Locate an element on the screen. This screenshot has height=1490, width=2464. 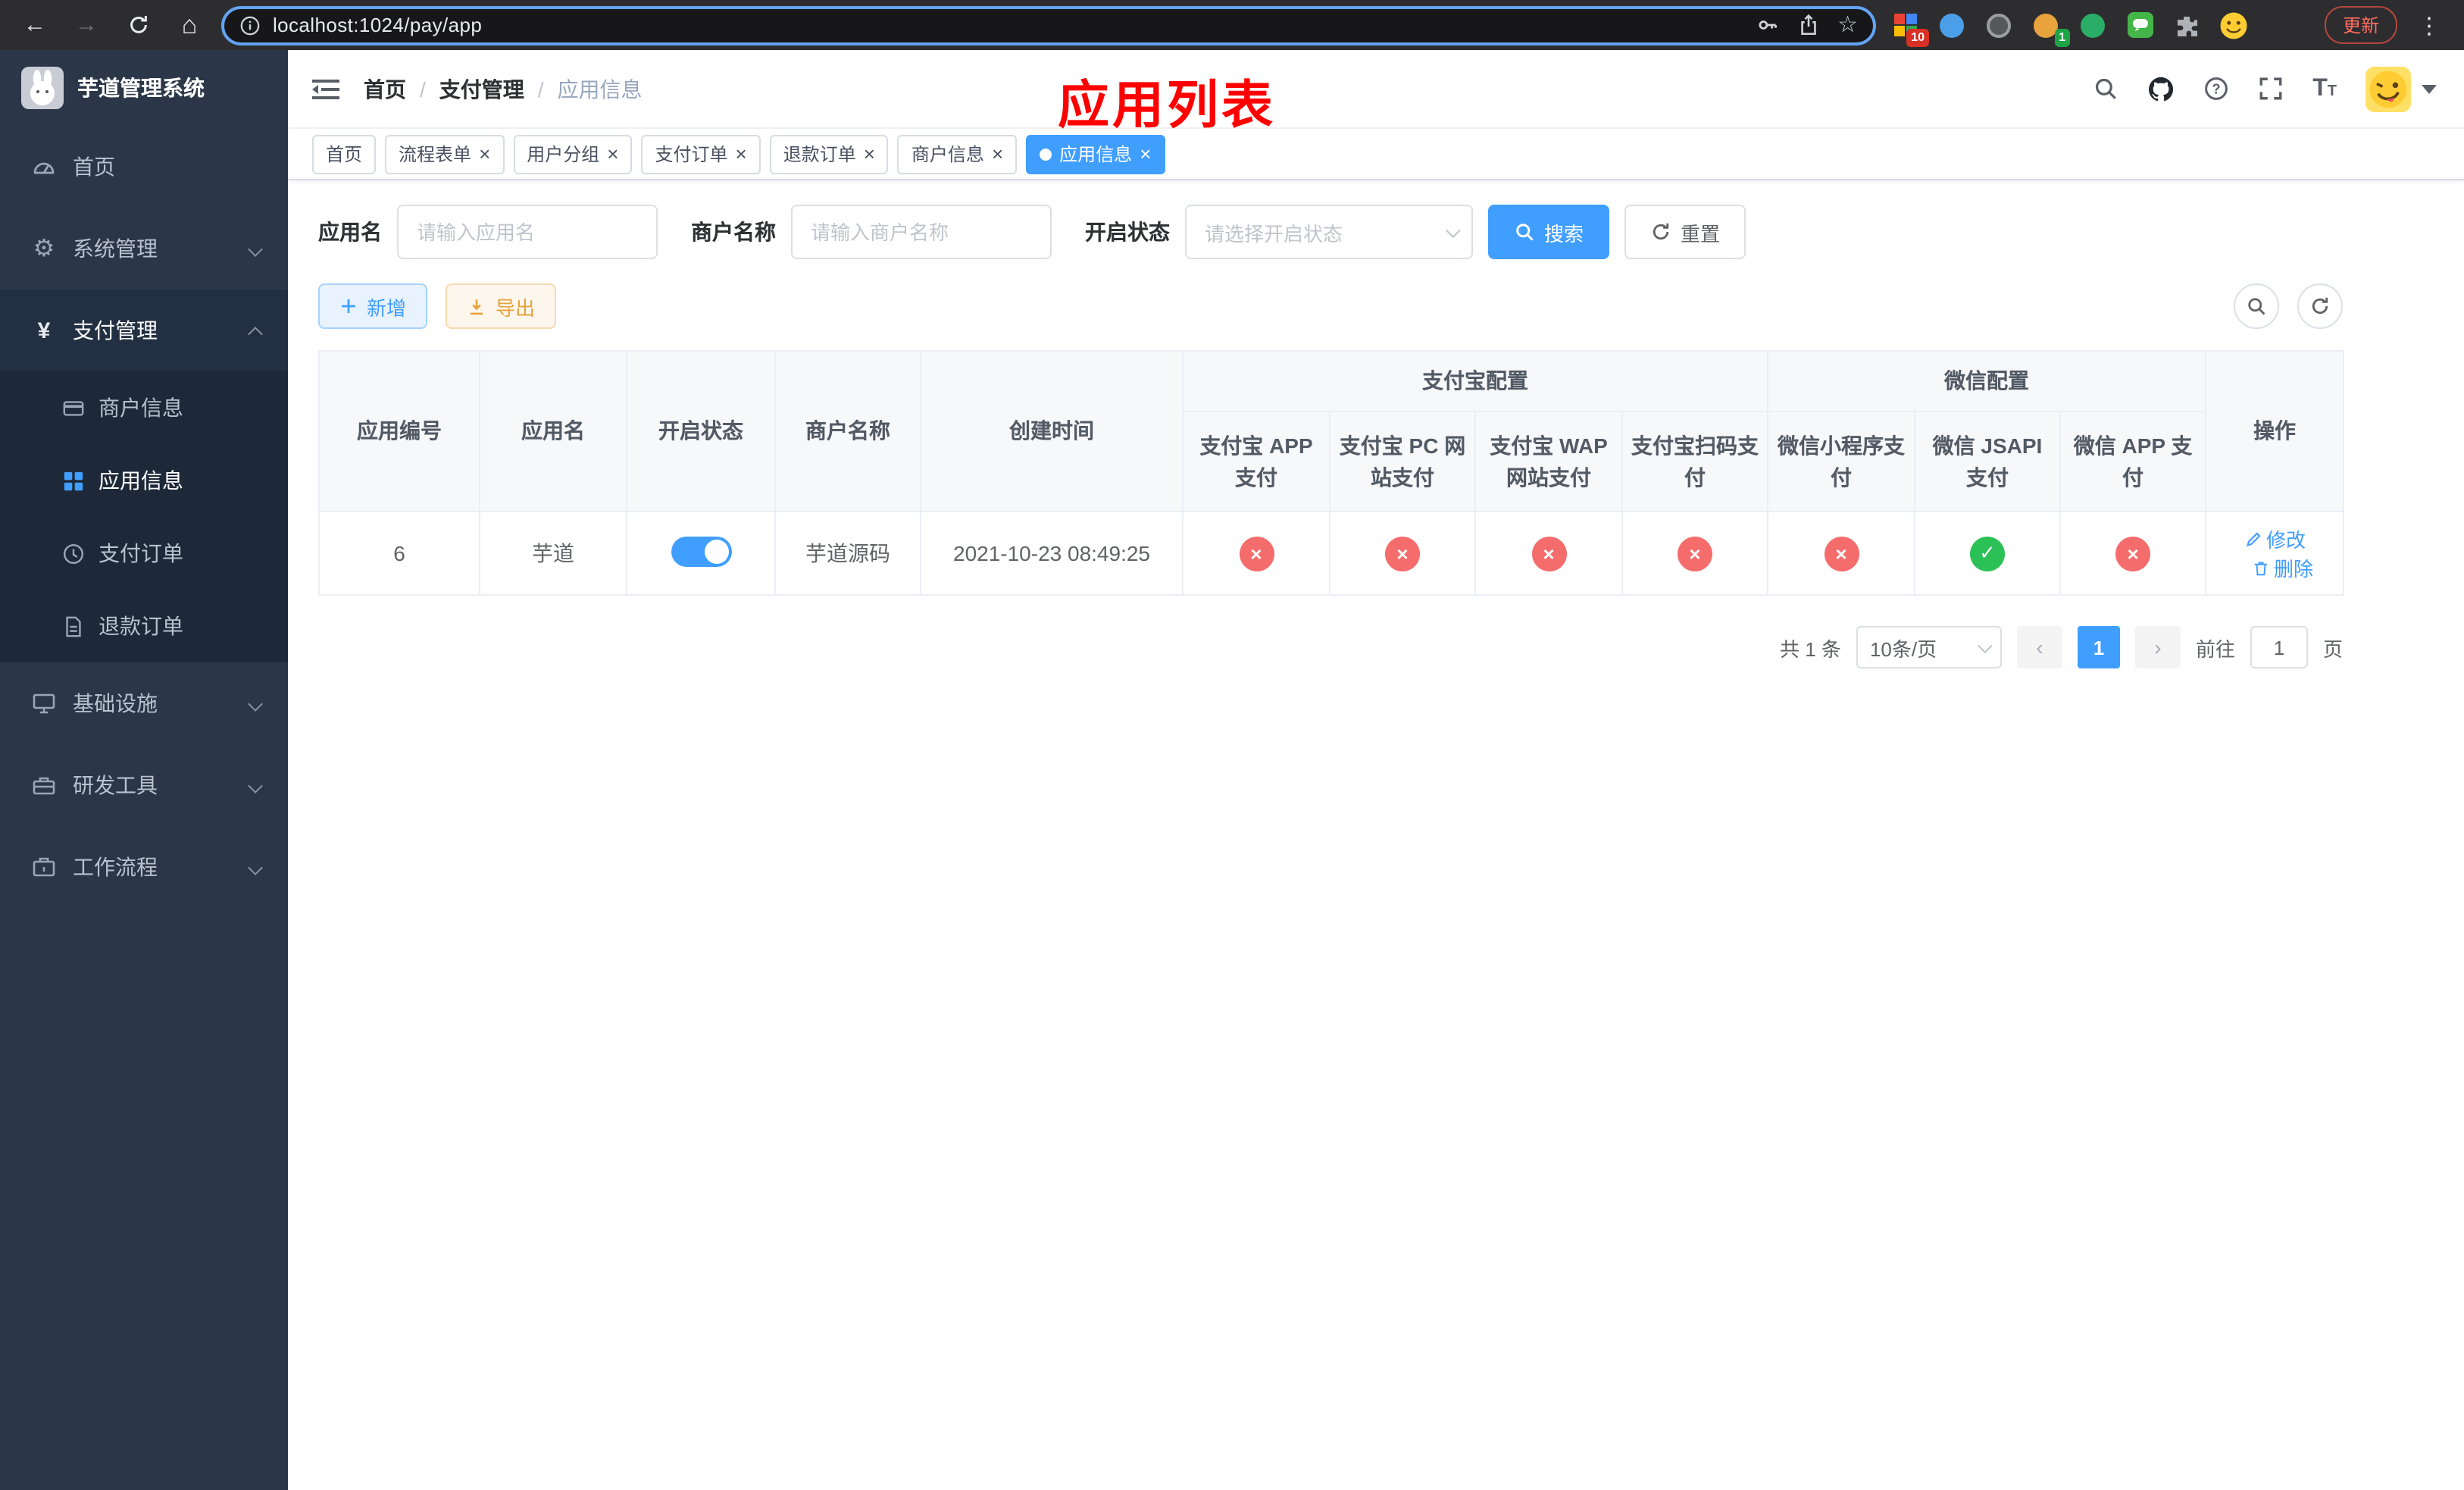
browser-menu-icon is located at coordinates (2429, 25).